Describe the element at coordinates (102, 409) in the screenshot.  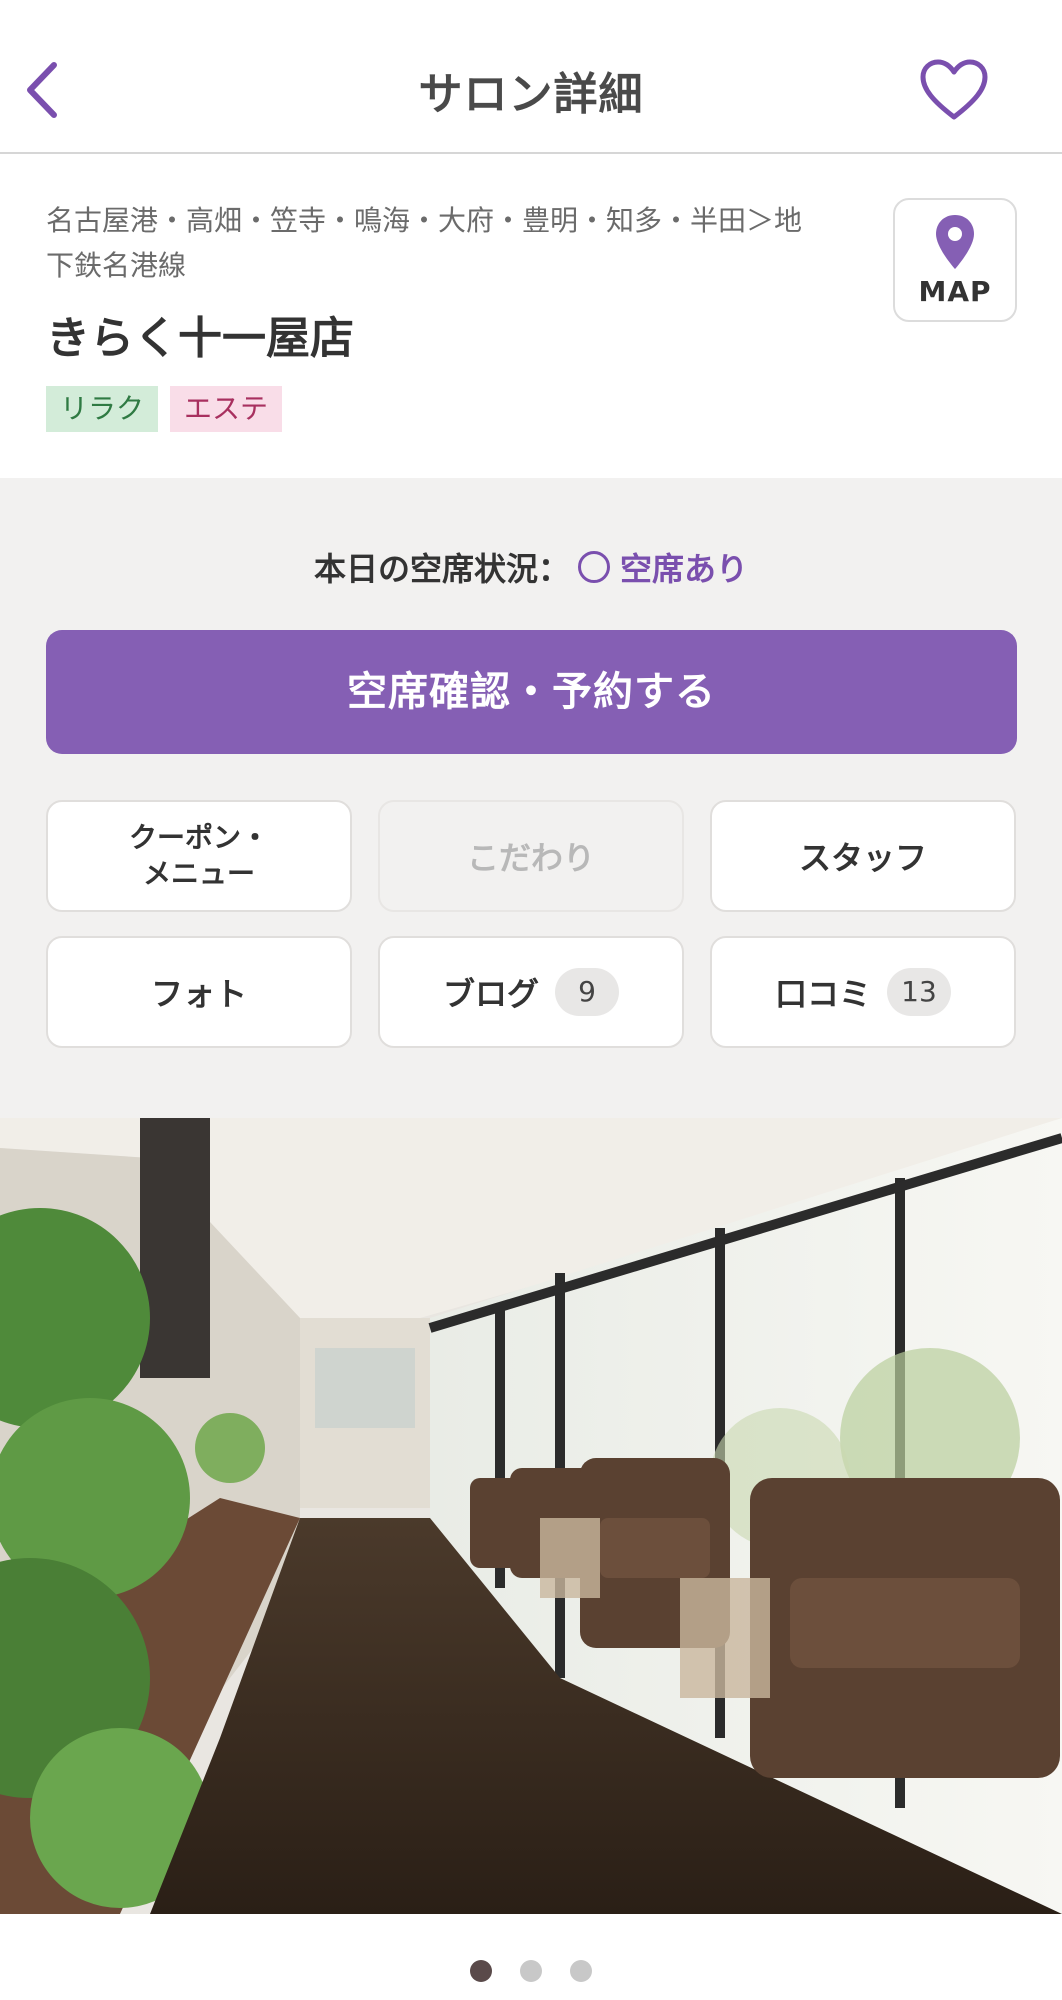
I see `tag-relax: リラク` at that location.